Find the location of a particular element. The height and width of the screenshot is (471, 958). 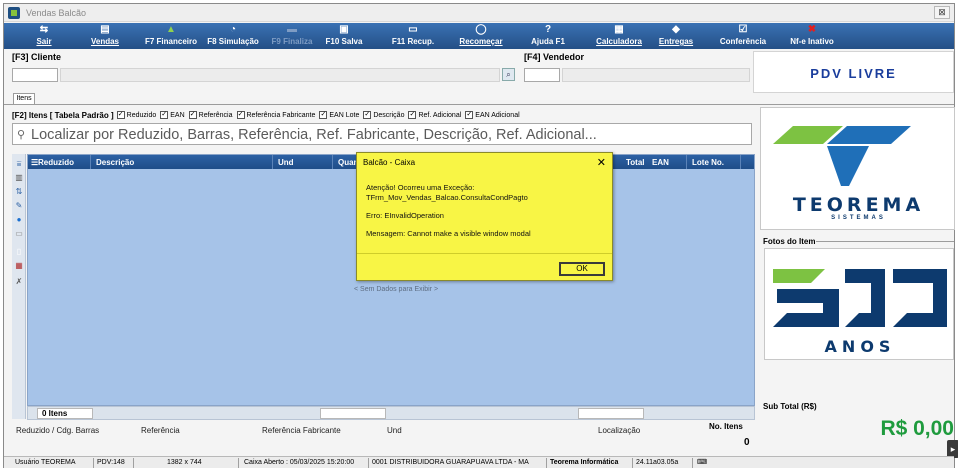

fotos-label: Fotos do Item is located at coordinates (789, 241).